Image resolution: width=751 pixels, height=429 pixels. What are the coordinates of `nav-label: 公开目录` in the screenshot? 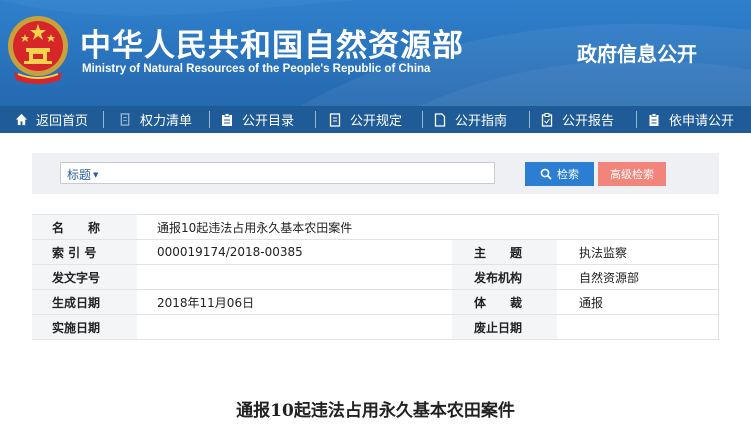 It's located at (268, 121).